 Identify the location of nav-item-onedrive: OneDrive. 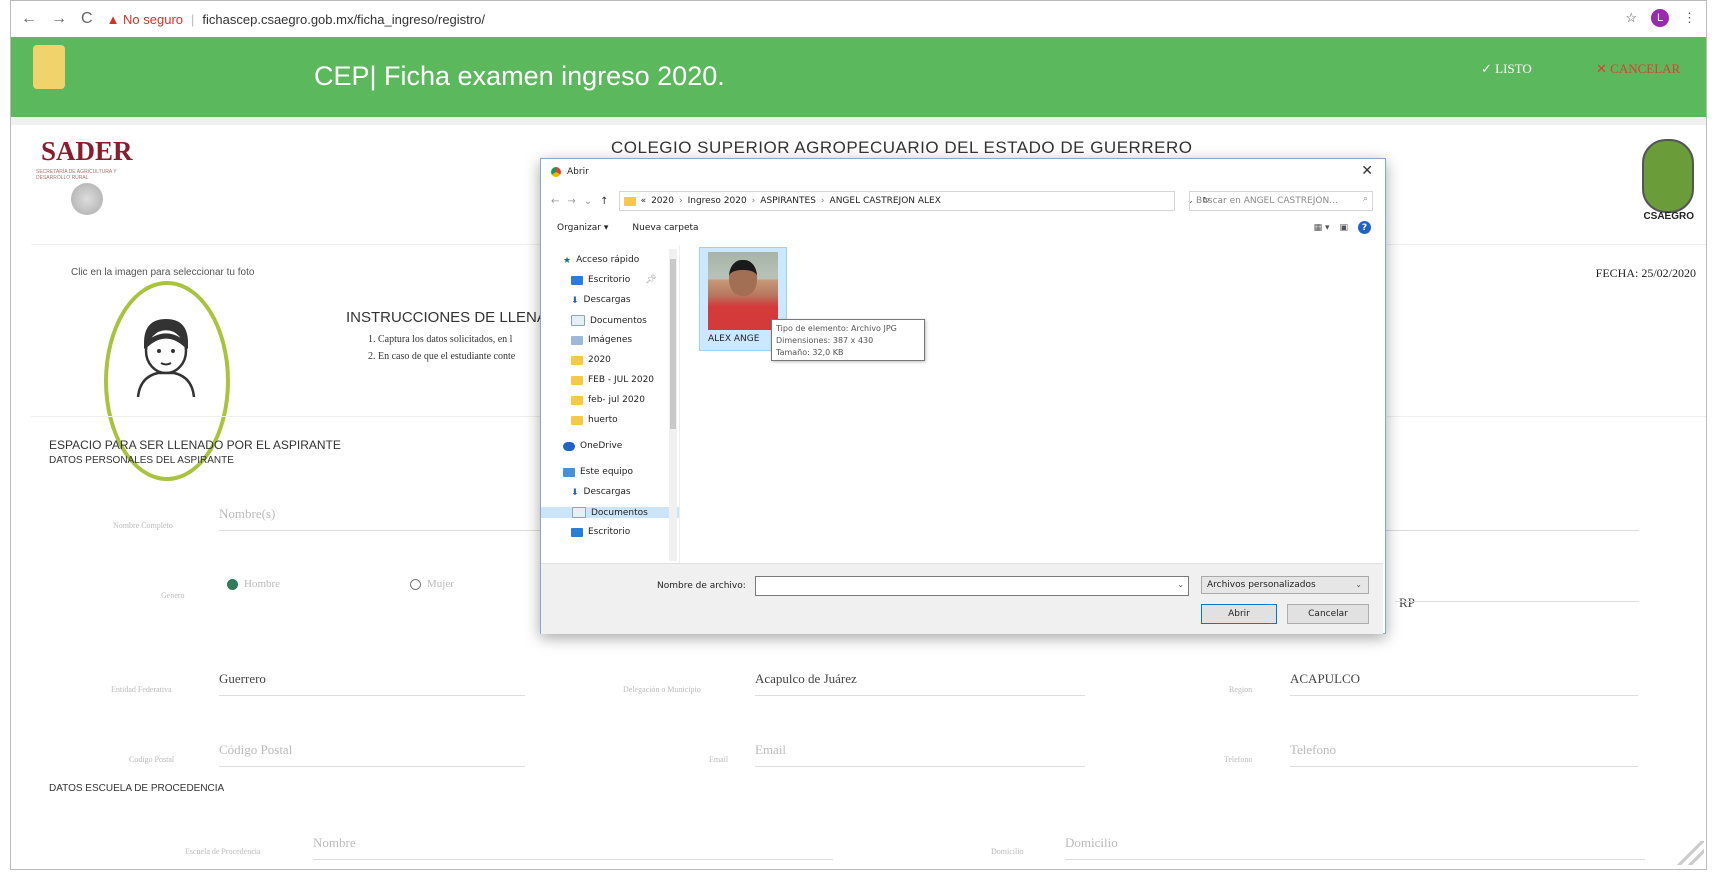
(592, 446).